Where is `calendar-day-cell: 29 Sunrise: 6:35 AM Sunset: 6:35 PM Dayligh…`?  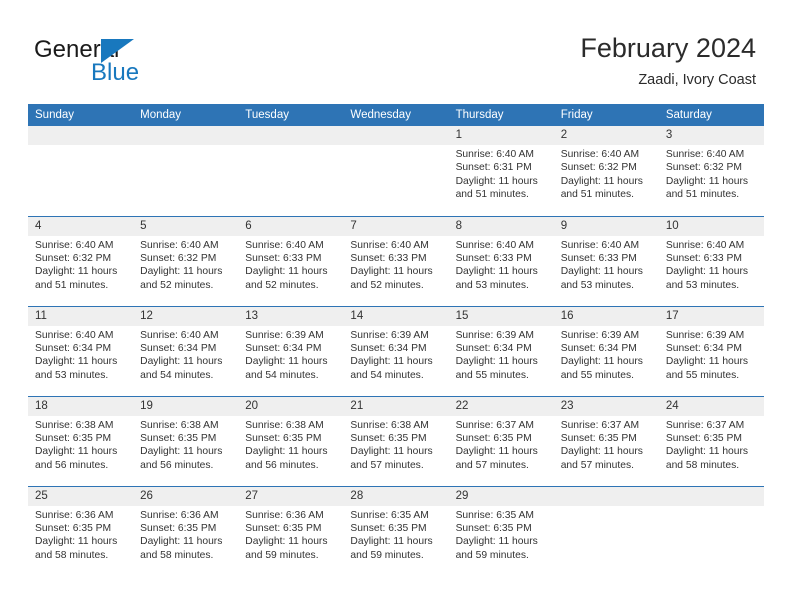 calendar-day-cell: 29 Sunrise: 6:35 AM Sunset: 6:35 PM Dayligh… is located at coordinates (501, 530).